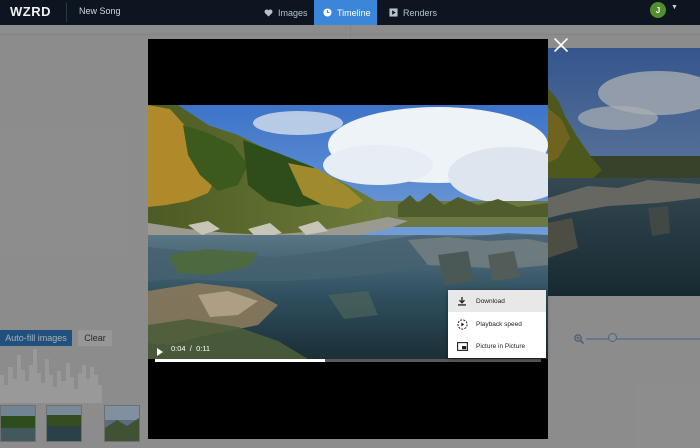  I want to click on navbar-divider, so click(66, 12).